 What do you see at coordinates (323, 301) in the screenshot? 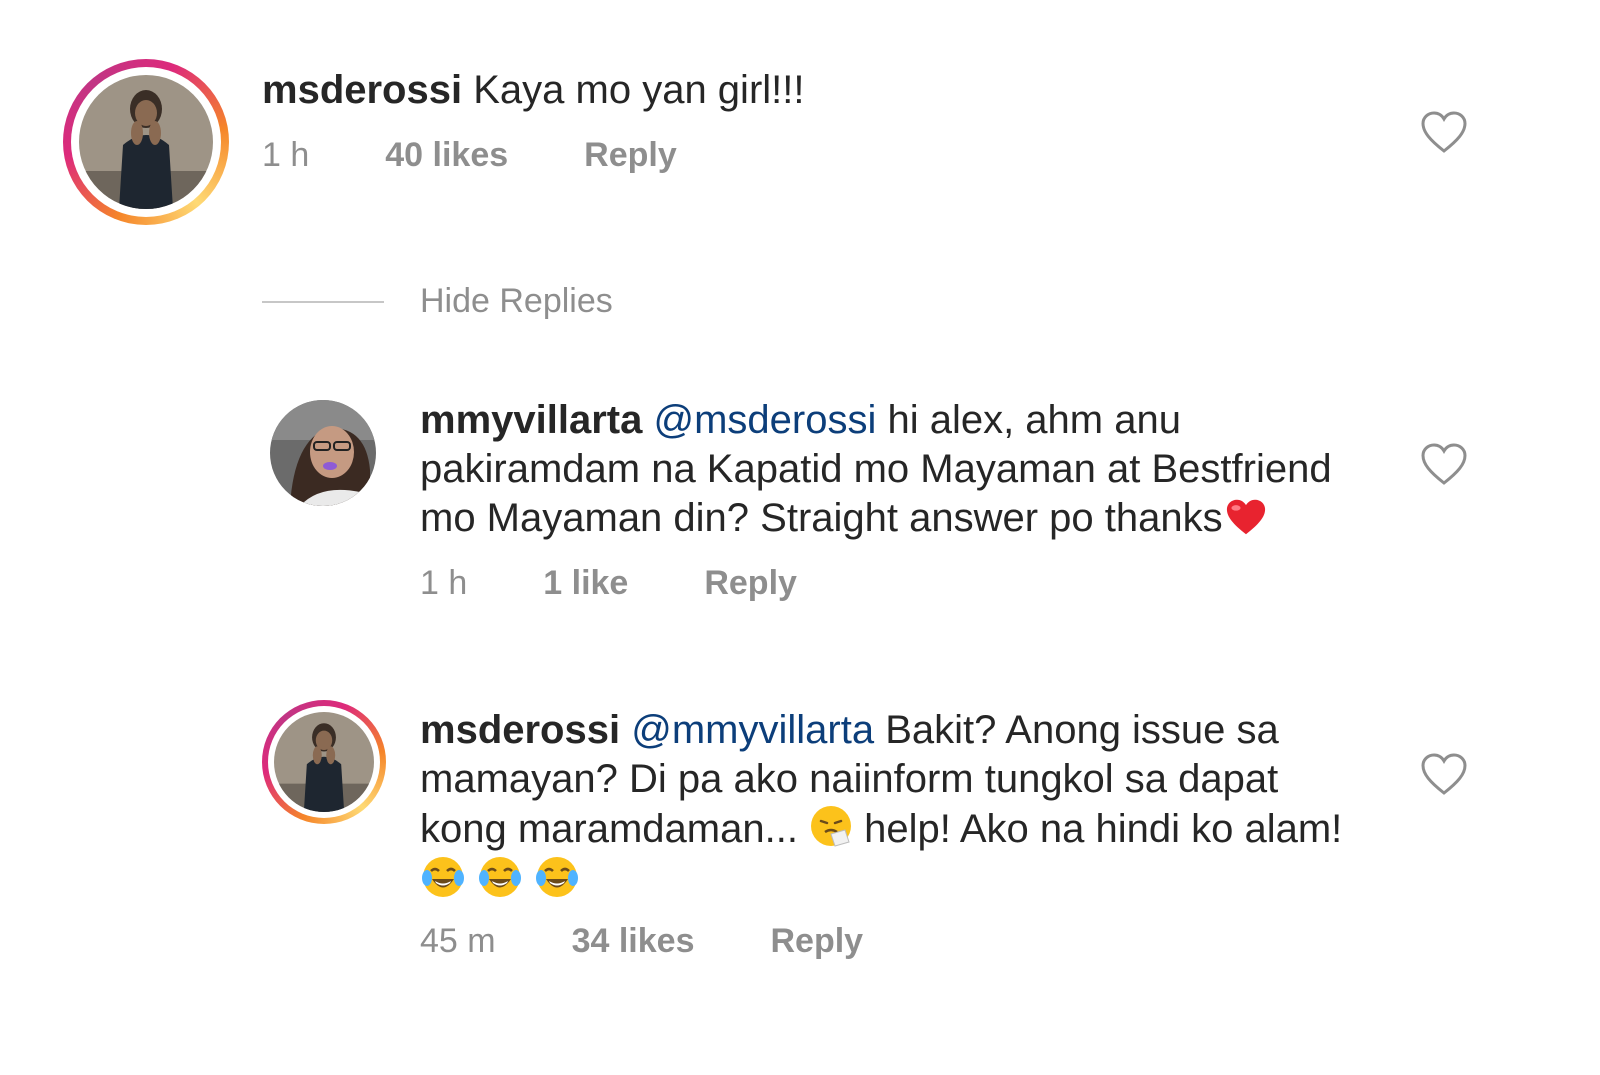
I see `divider` at bounding box center [323, 301].